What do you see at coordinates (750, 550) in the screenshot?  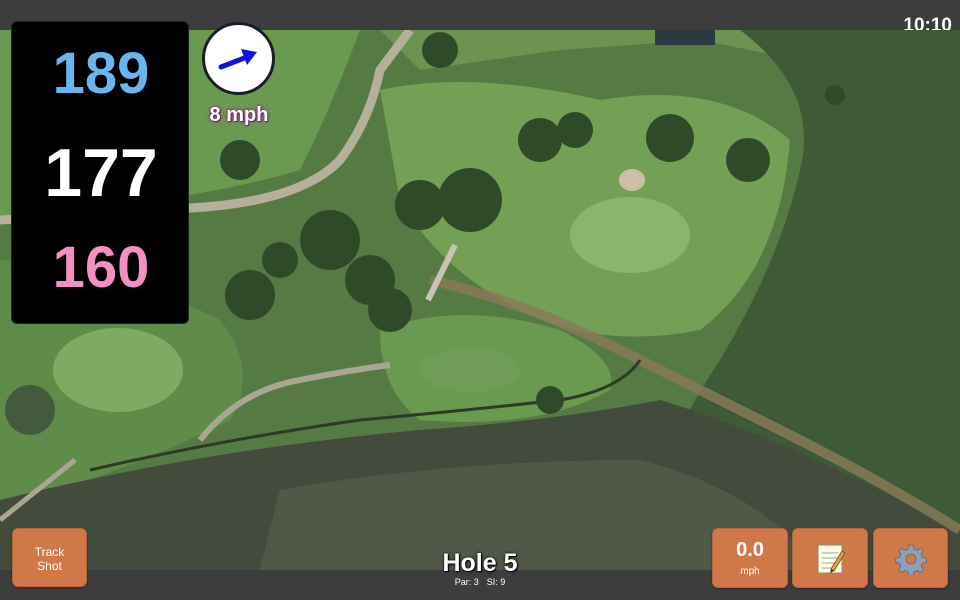 I see `speed-value: 0.0` at bounding box center [750, 550].